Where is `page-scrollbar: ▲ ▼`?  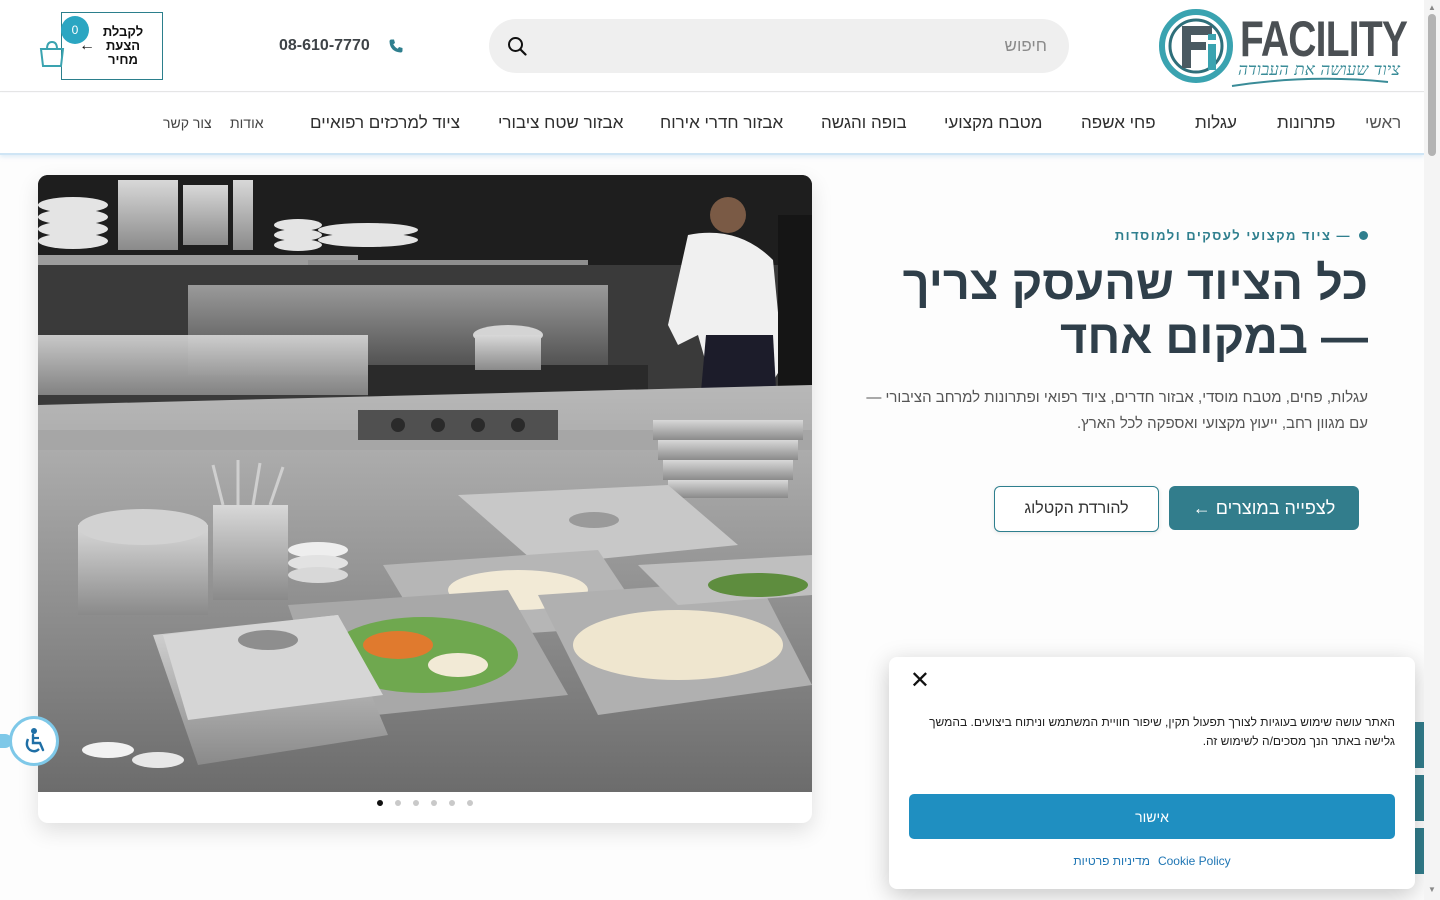 page-scrollbar: ▲ ▼ is located at coordinates (1432, 450).